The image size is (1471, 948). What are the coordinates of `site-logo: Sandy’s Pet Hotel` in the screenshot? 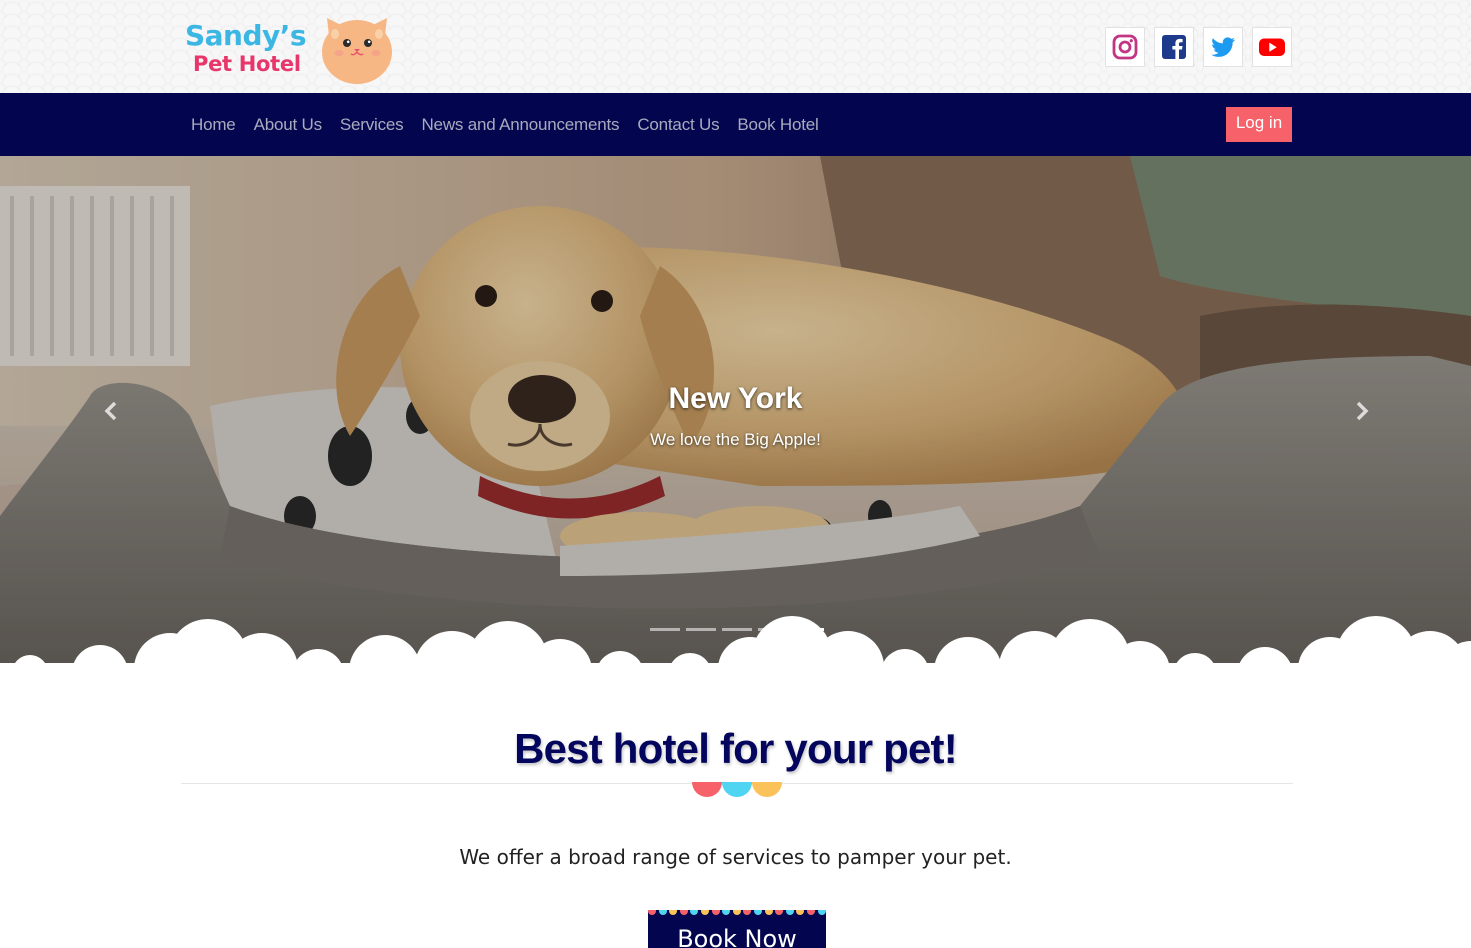 It's located at (290, 49).